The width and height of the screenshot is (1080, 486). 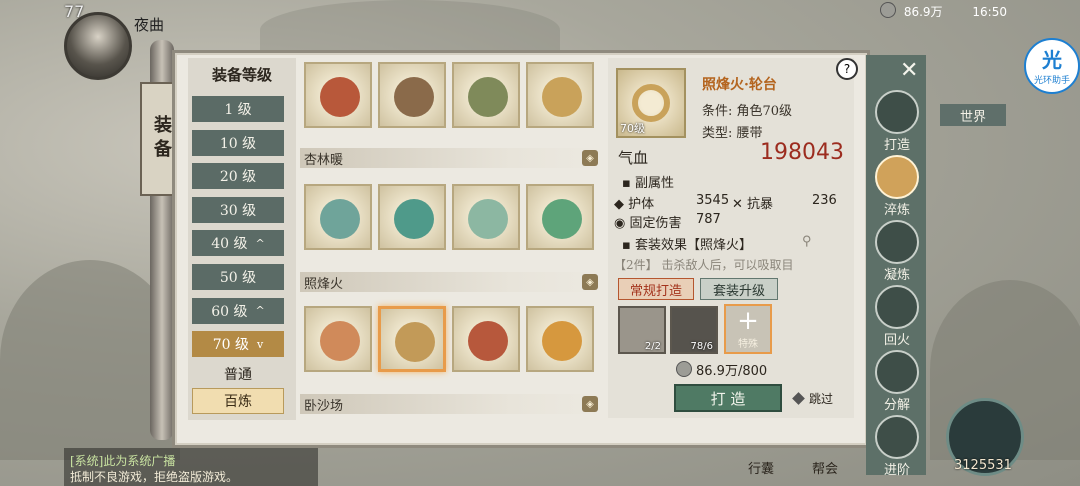 What do you see at coordinates (728, 398) in the screenshot?
I see `forge-button: 打 造` at bounding box center [728, 398].